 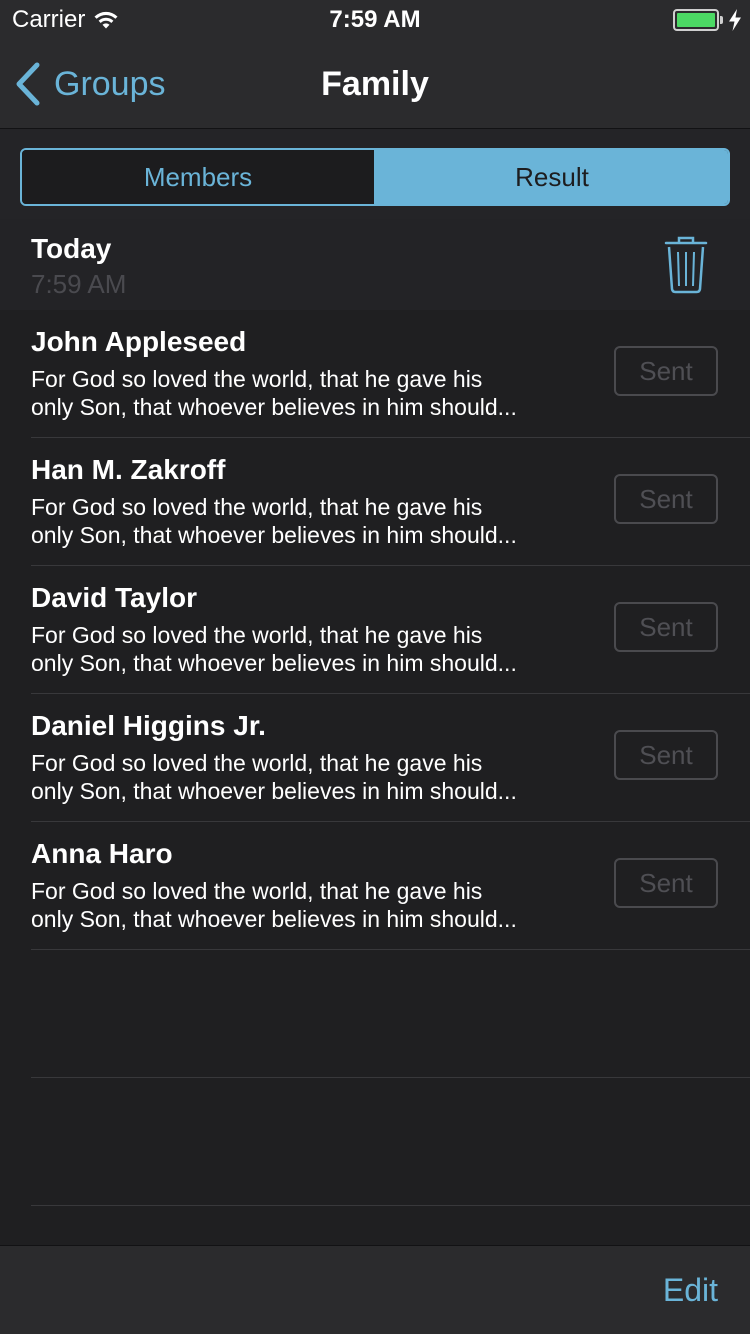 I want to click on segment-area: Members Result, so click(x=375, y=174).